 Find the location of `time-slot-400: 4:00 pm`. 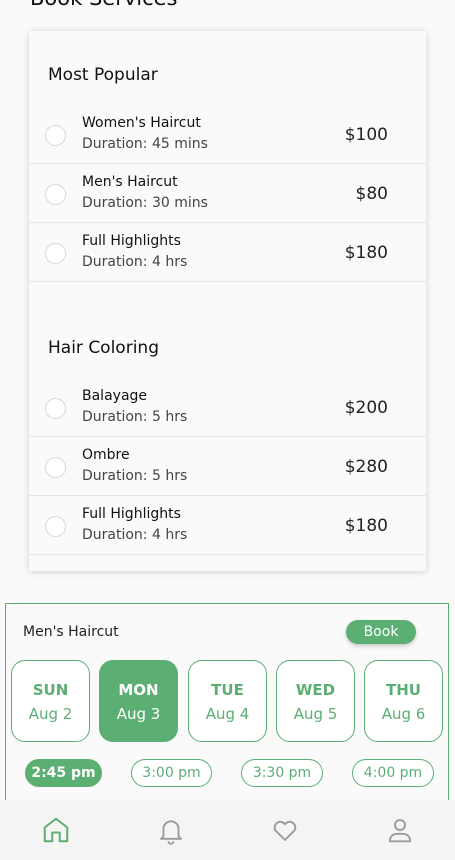

time-slot-400: 4:00 pm is located at coordinates (393, 773).